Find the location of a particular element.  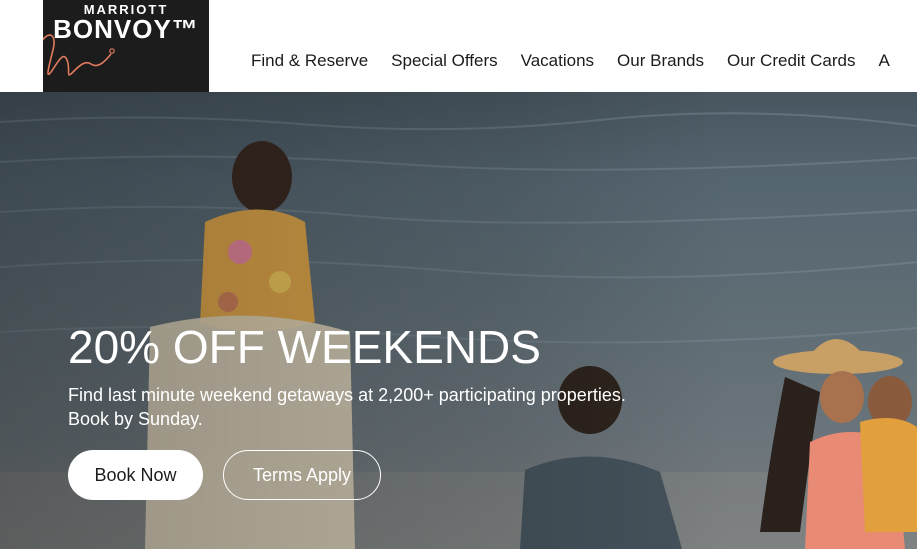

terms-apply-button: Terms Apply is located at coordinates (302, 475).